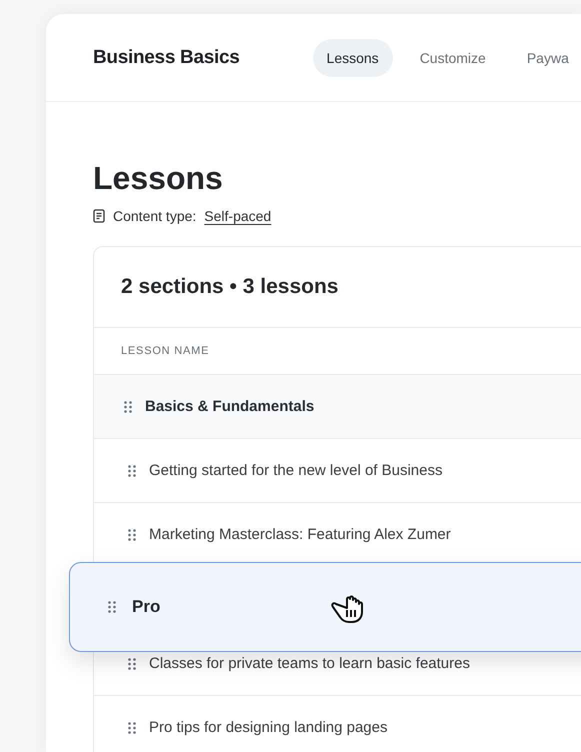 The width and height of the screenshot is (581, 752). Describe the element at coordinates (337, 406) in the screenshot. I see `section-row: Basics & Fundamentals` at that location.